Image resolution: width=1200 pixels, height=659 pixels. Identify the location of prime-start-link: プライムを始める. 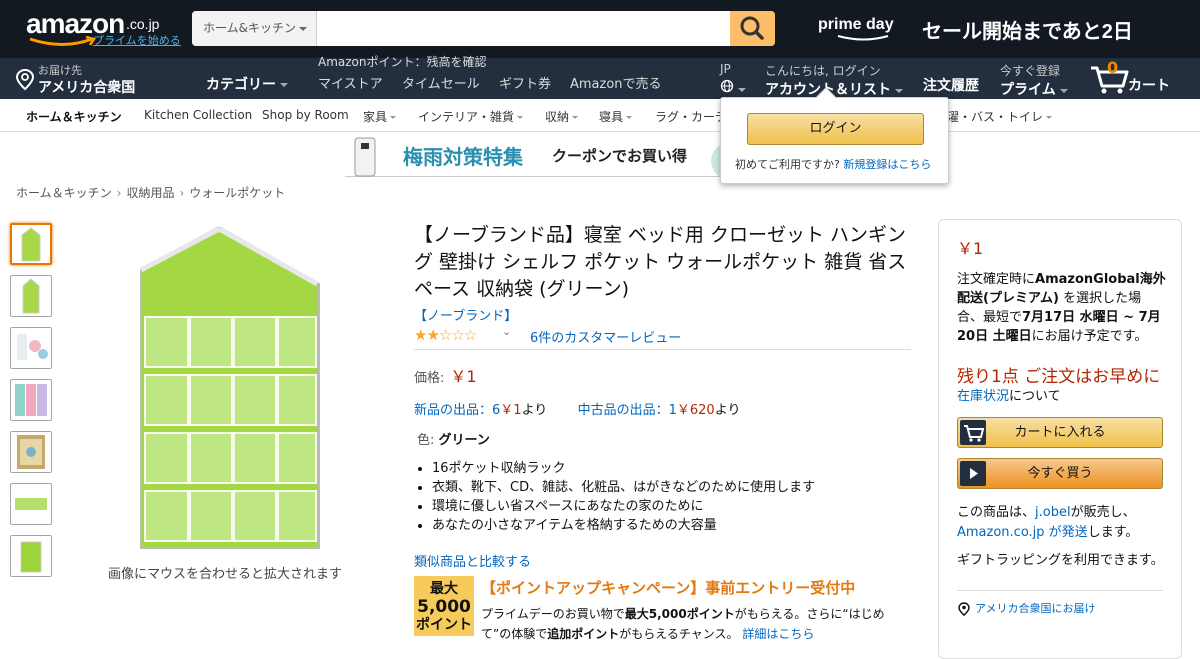
(137, 40).